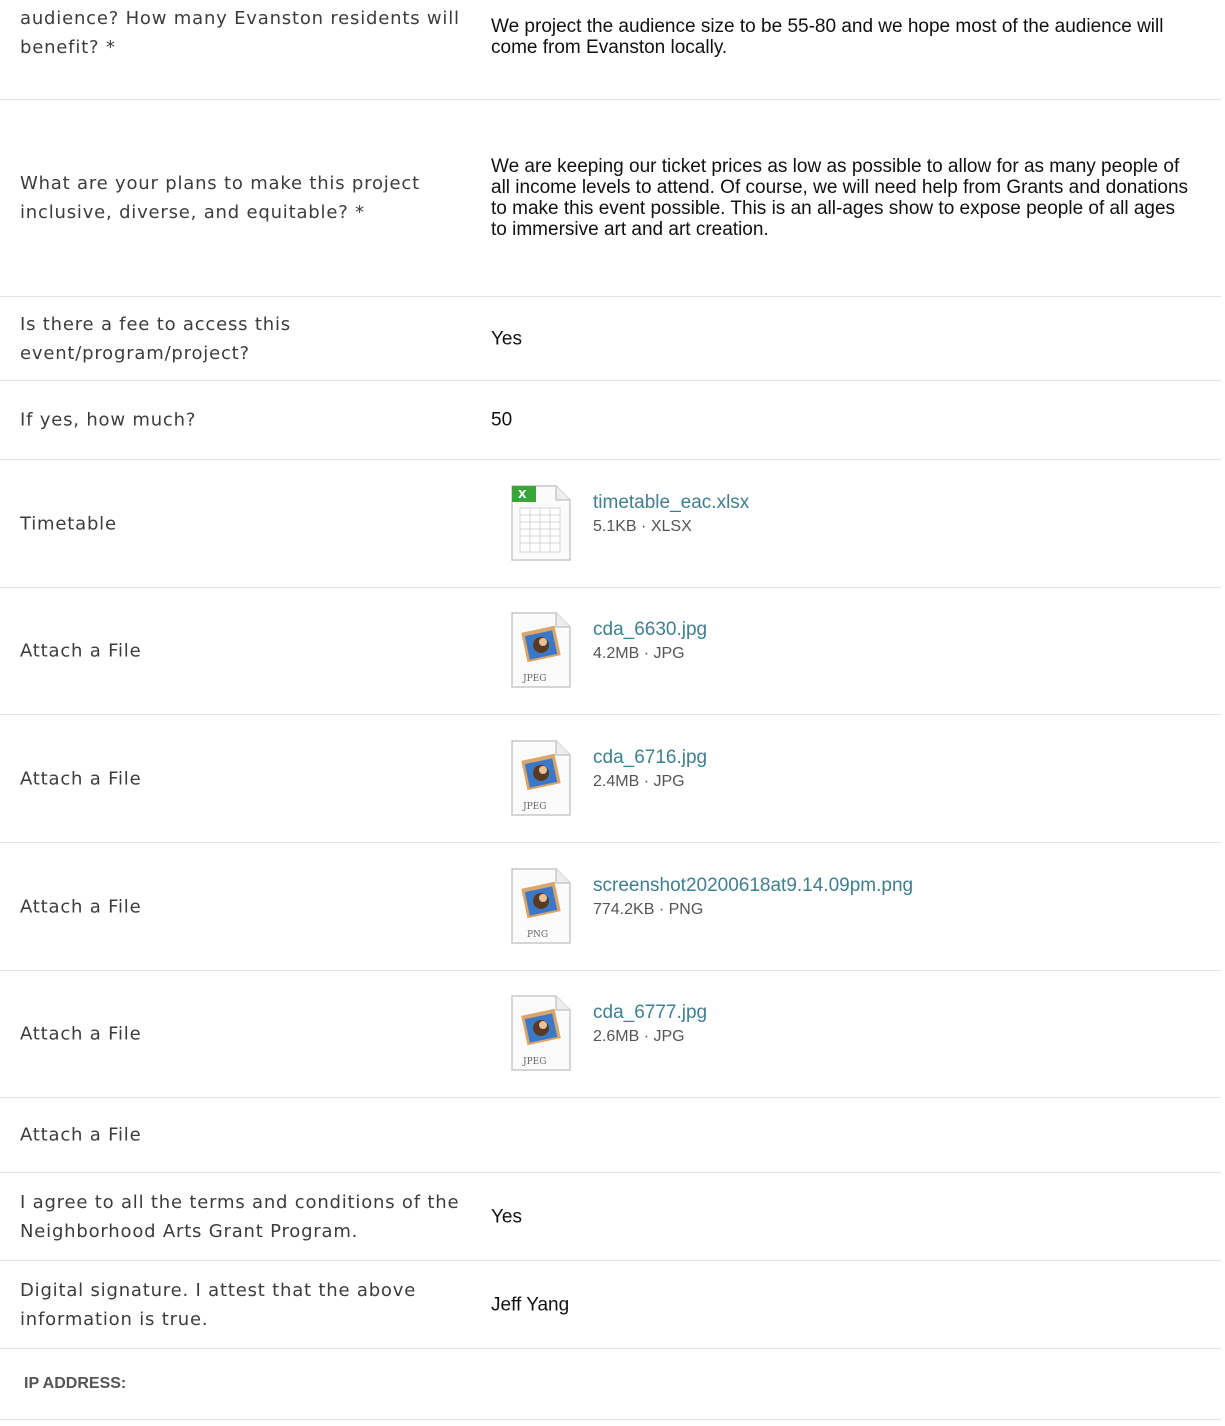 The image size is (1225, 1426). Describe the element at coordinates (616, 781) in the screenshot. I see `file-size: 2.4MB` at that location.